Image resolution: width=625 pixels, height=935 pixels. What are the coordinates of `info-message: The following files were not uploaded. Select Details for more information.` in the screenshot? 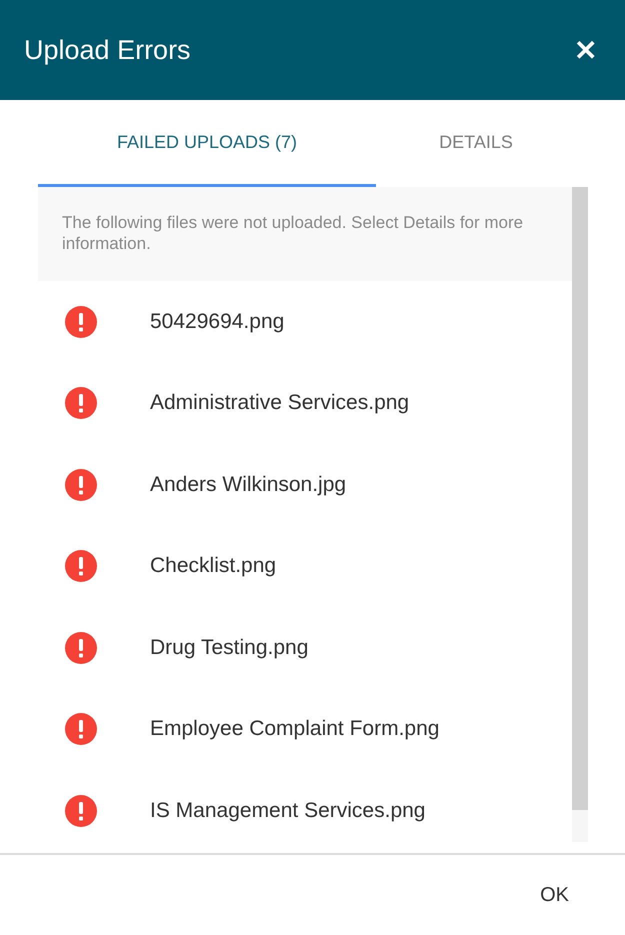 It's located at (305, 234).